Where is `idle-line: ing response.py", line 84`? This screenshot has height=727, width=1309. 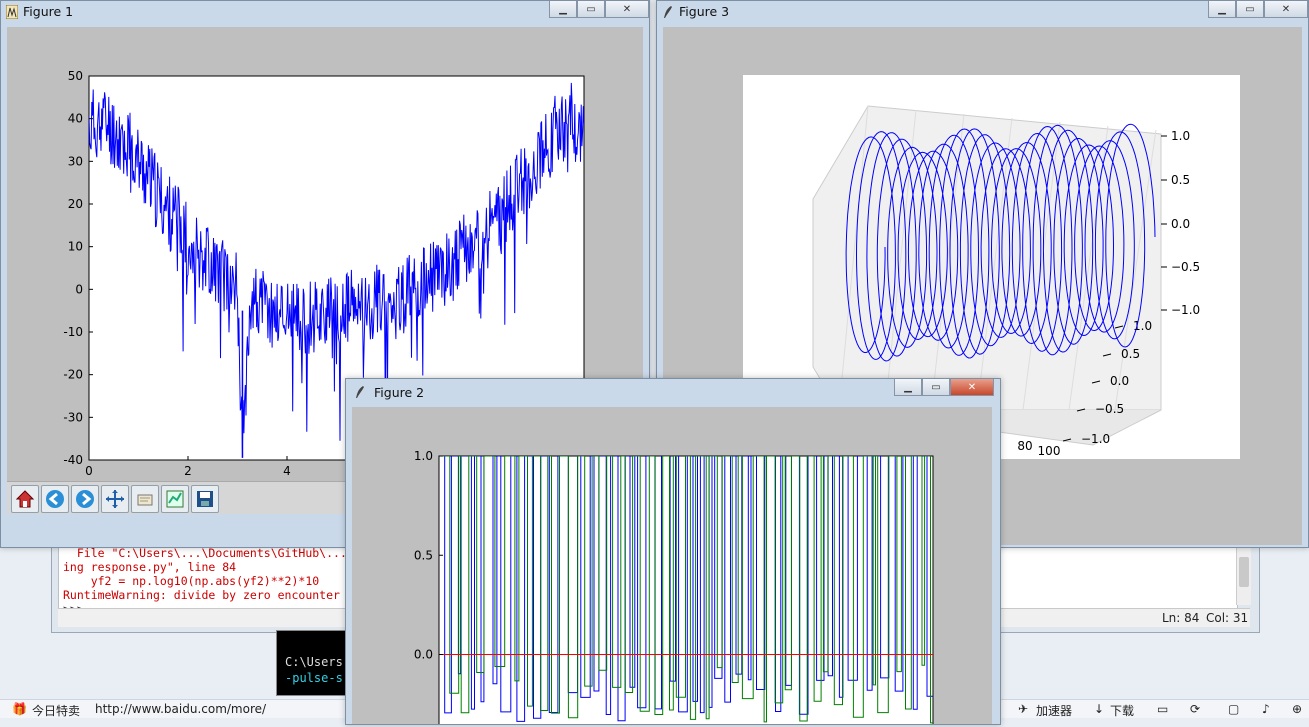
idle-line: ing response.py", line 84 is located at coordinates (150, 567).